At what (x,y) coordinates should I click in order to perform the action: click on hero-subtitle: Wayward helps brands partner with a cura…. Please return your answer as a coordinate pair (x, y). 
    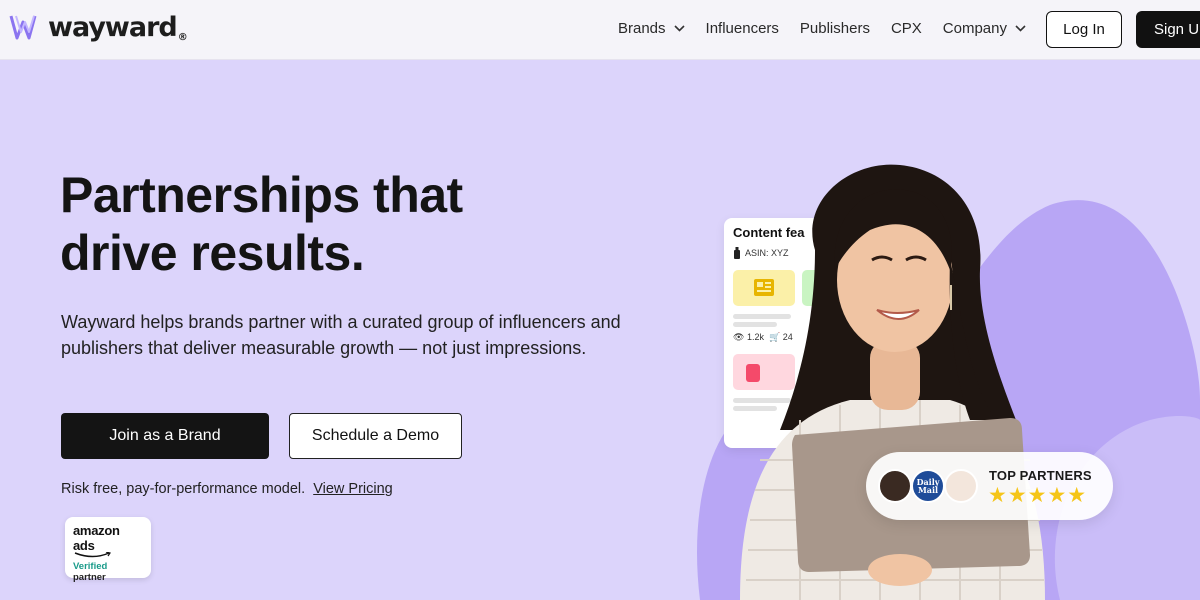
    Looking at the image, I should click on (341, 335).